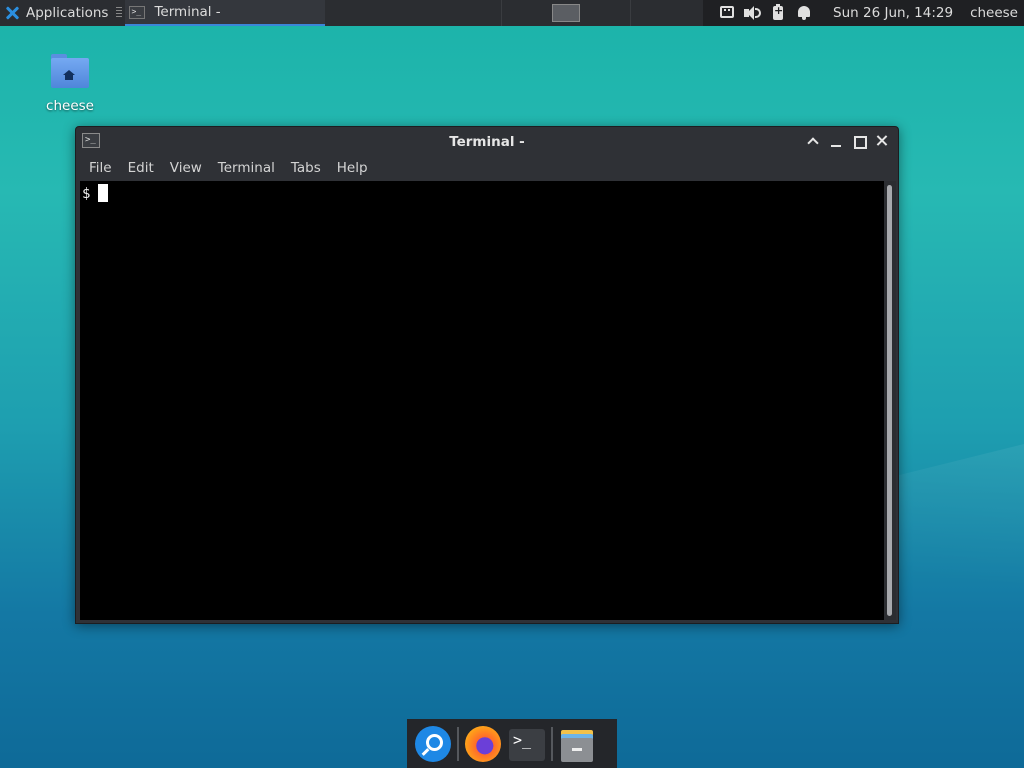 Image resolution: width=1024 pixels, height=768 pixels. What do you see at coordinates (86, 194) in the screenshot?
I see `shell-prompt: $` at bounding box center [86, 194].